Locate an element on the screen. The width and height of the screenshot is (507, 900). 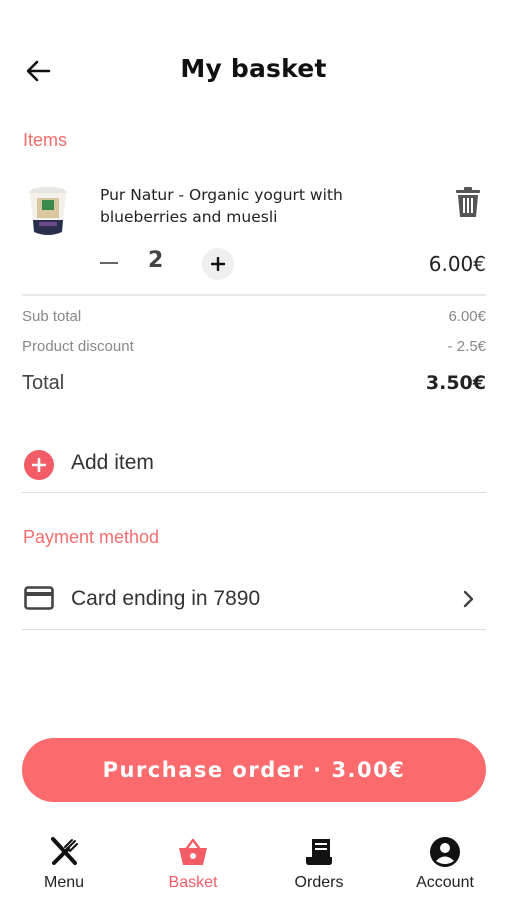
nav-item-menu: Menu is located at coordinates (64, 864).